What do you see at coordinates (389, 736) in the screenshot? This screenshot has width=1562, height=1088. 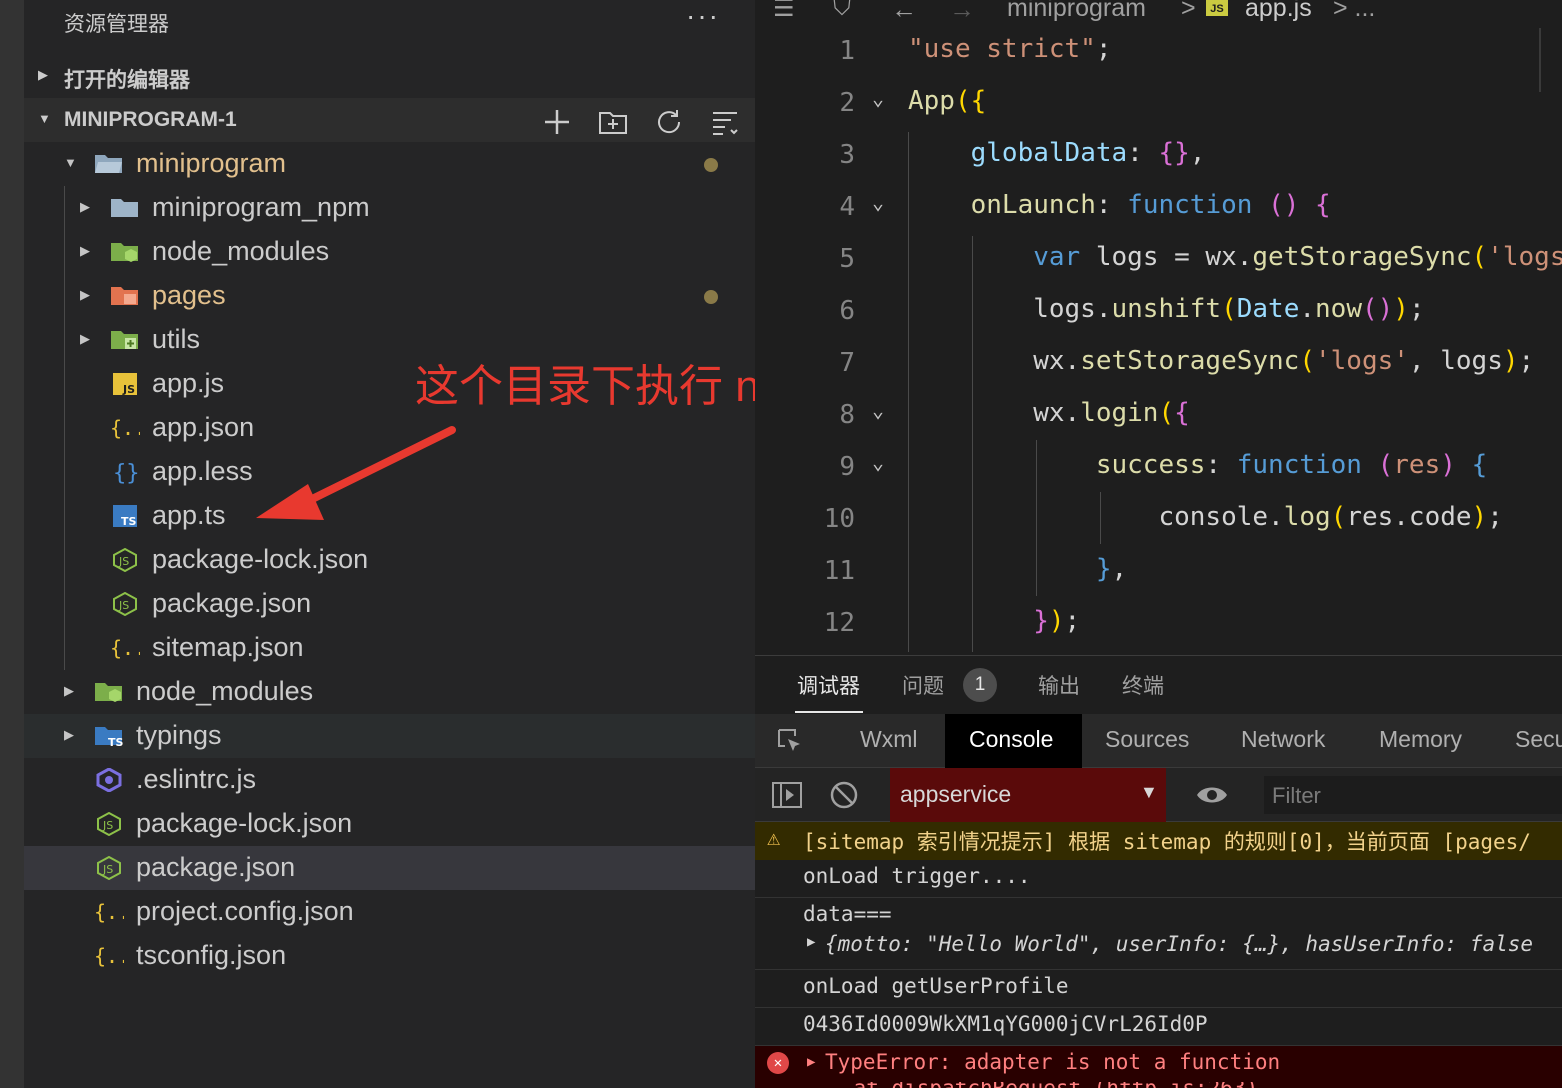 I see `folder-row: ▶ TS typings` at bounding box center [389, 736].